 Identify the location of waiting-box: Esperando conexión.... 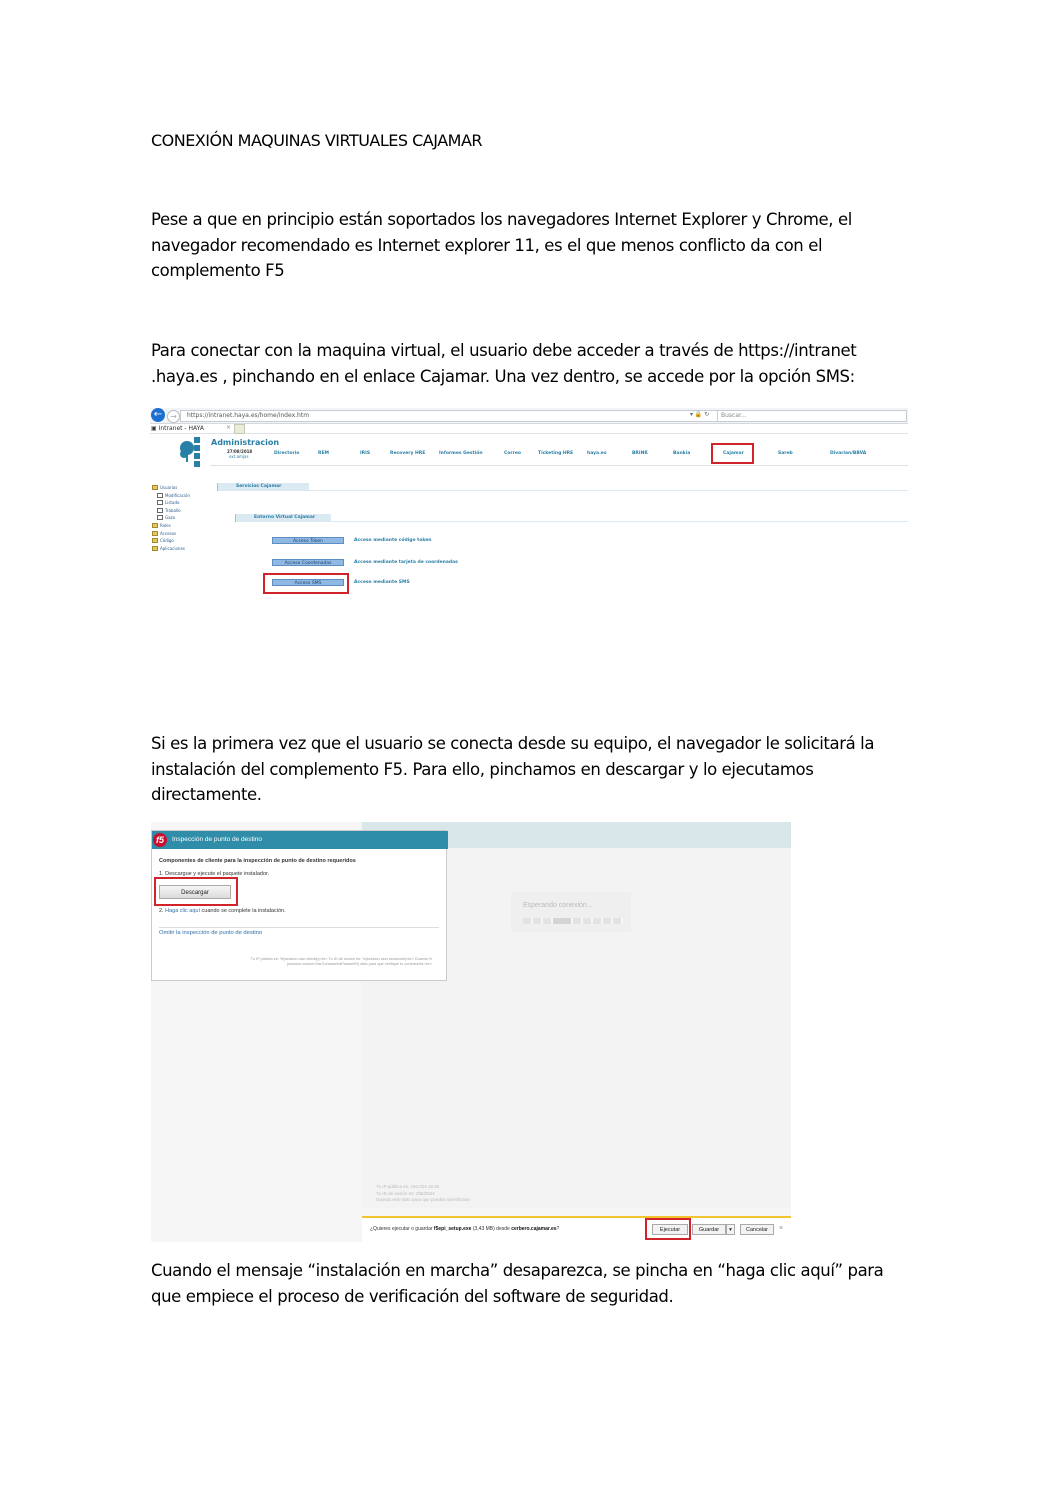
(571, 912).